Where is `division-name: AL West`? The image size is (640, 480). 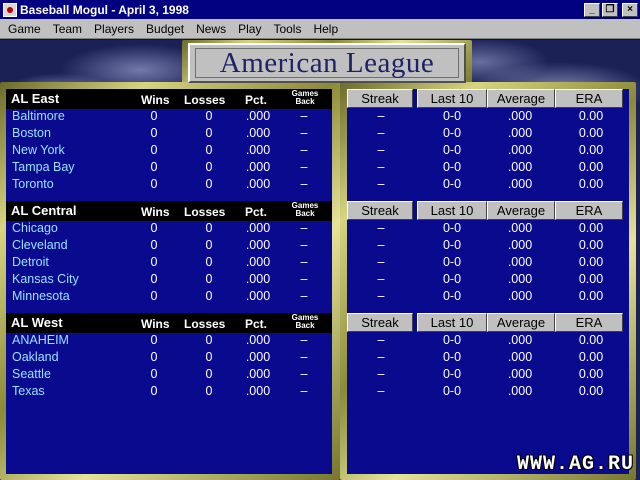
division-name: AL West is located at coordinates (37, 322).